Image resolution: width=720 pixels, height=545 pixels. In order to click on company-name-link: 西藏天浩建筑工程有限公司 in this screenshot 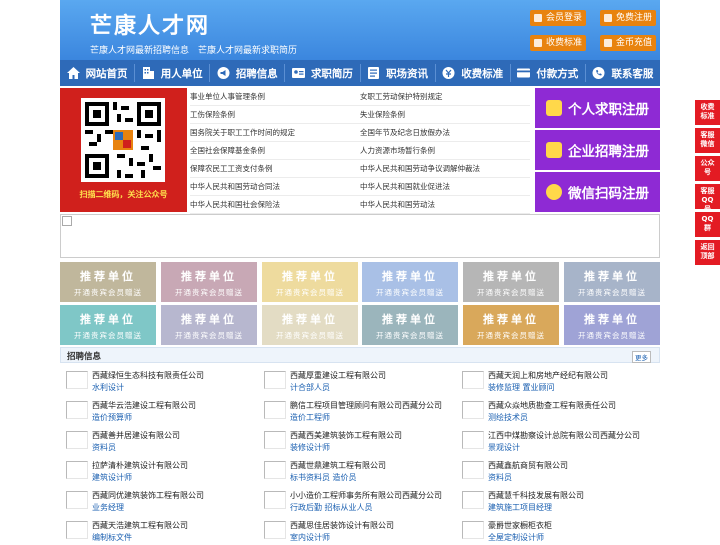, I will do `click(140, 525)`.